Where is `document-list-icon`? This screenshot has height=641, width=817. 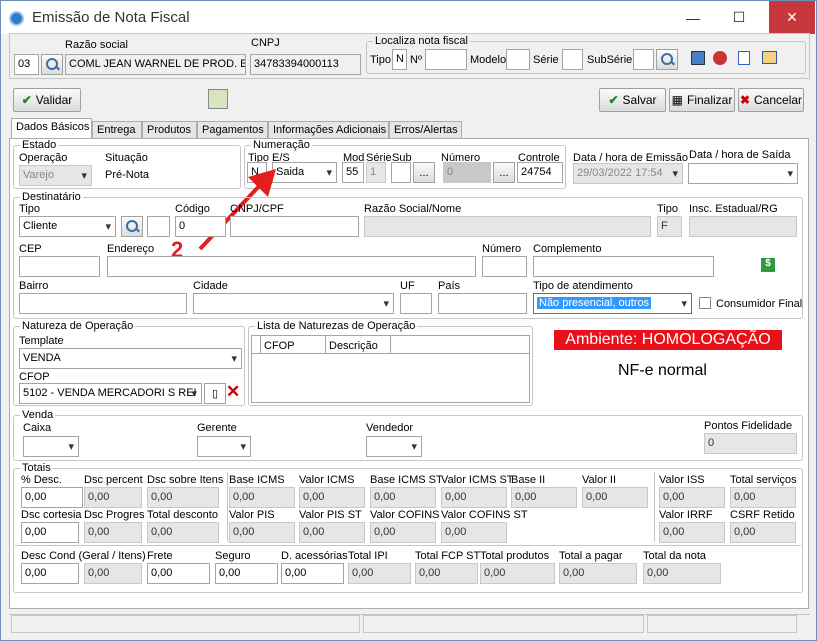
document-list-icon is located at coordinates (698, 58).